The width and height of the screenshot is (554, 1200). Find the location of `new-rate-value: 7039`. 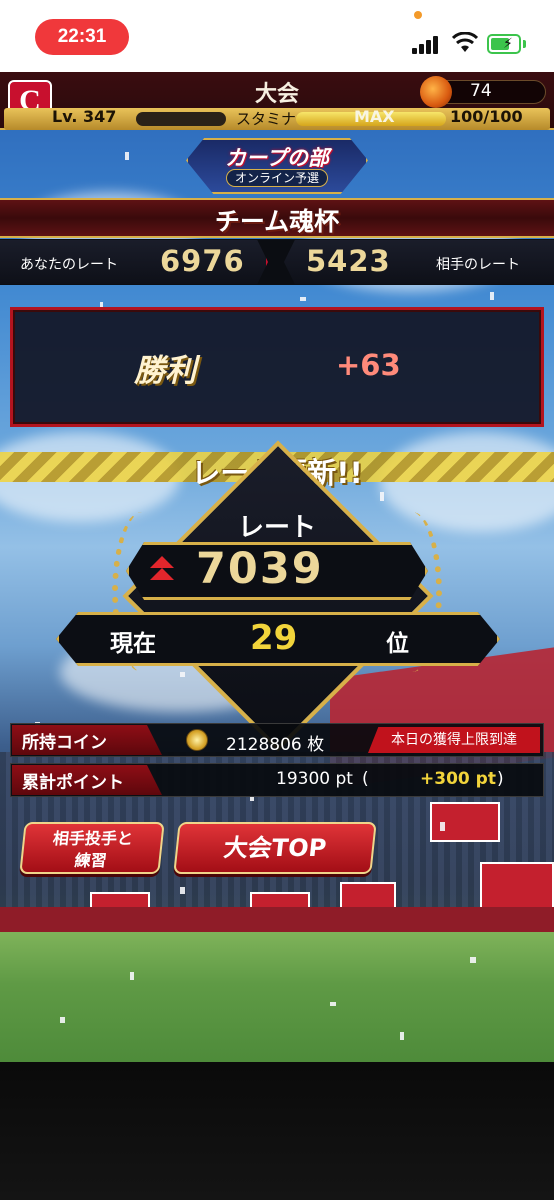

new-rate-value: 7039 is located at coordinates (260, 569).